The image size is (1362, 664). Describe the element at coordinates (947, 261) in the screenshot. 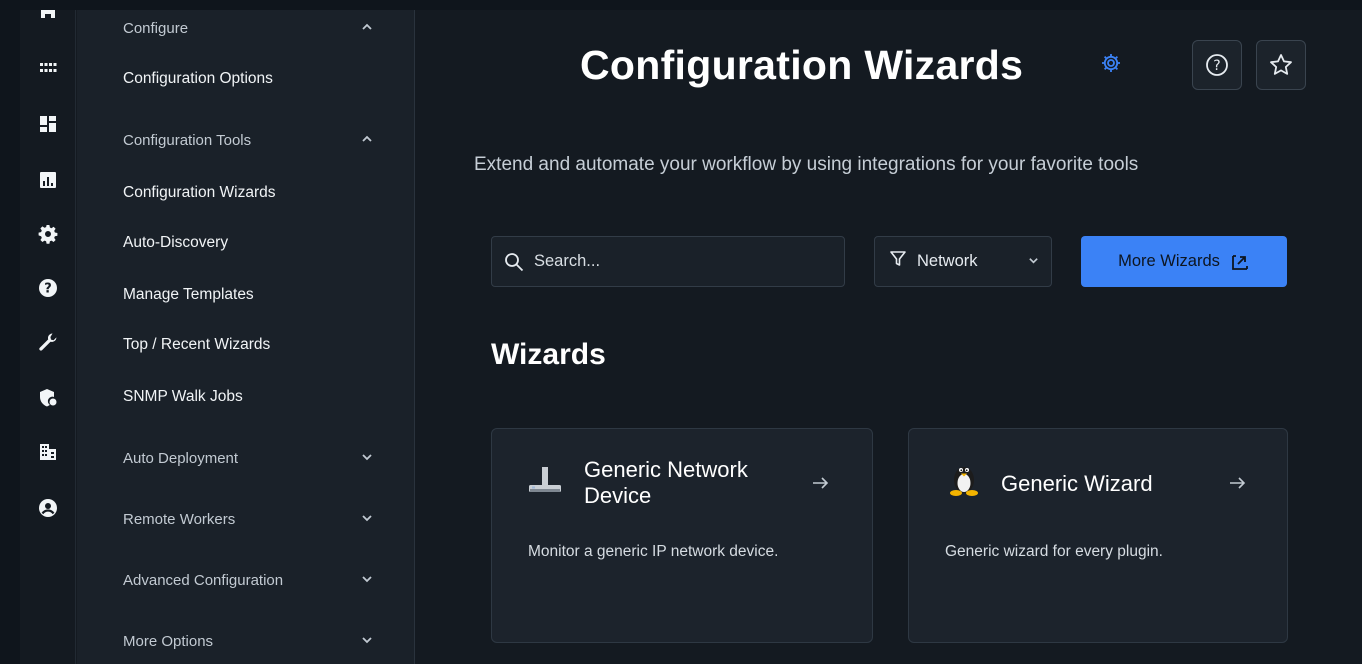

I see `filter-value: Network` at that location.